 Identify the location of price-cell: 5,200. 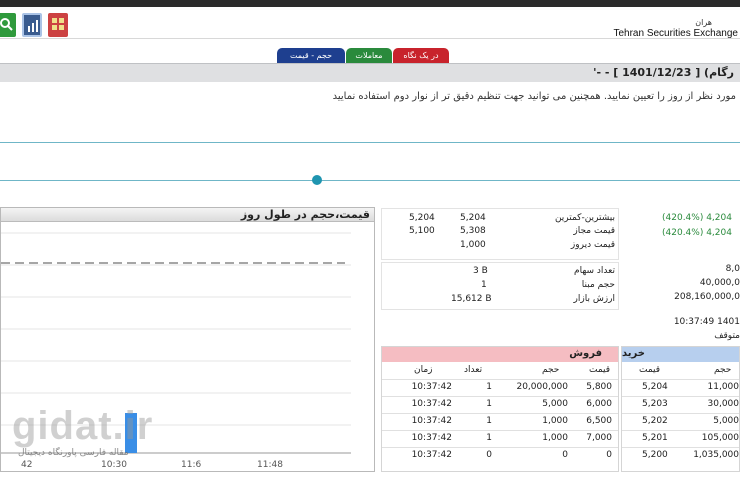
(655, 455).